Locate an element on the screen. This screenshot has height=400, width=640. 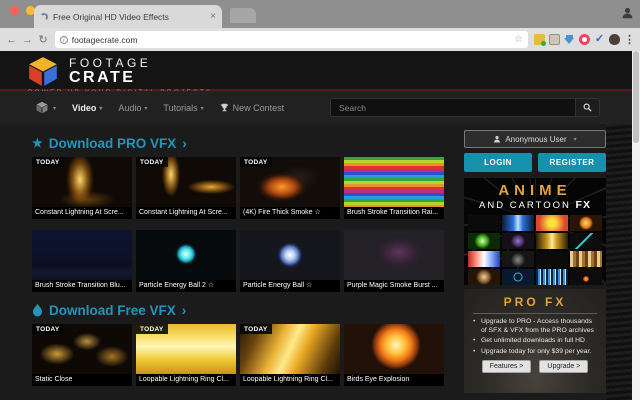
nav-item-new-contest: New Contest is located at coordinates (252, 108).